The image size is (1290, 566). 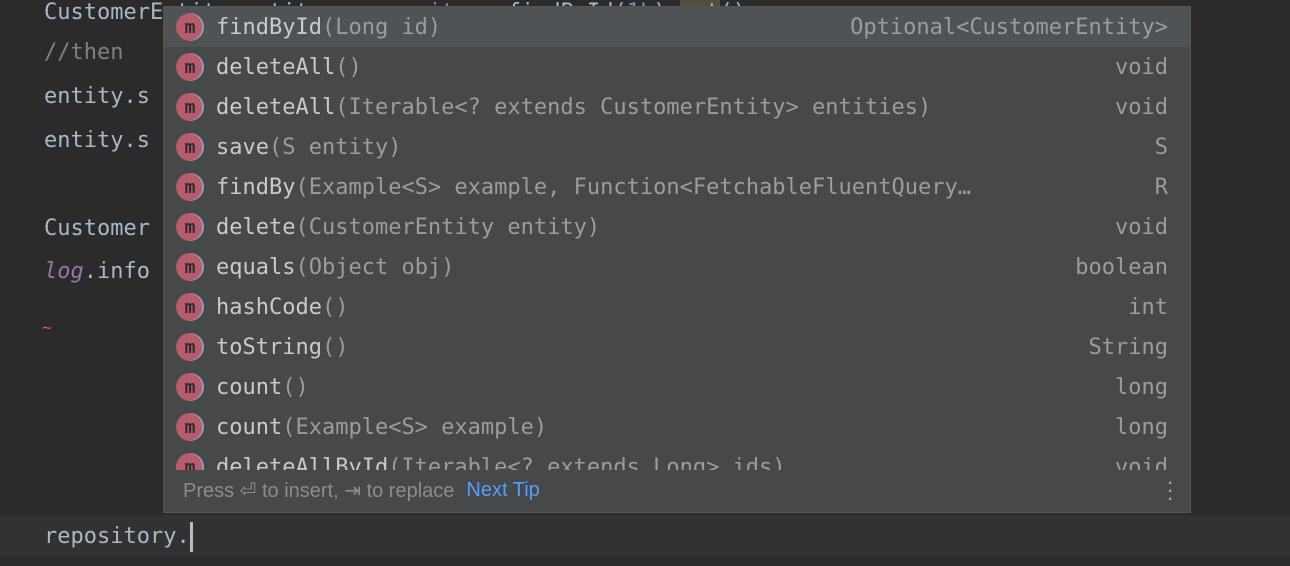 I want to click on method-name: save, so click(x=242, y=147).